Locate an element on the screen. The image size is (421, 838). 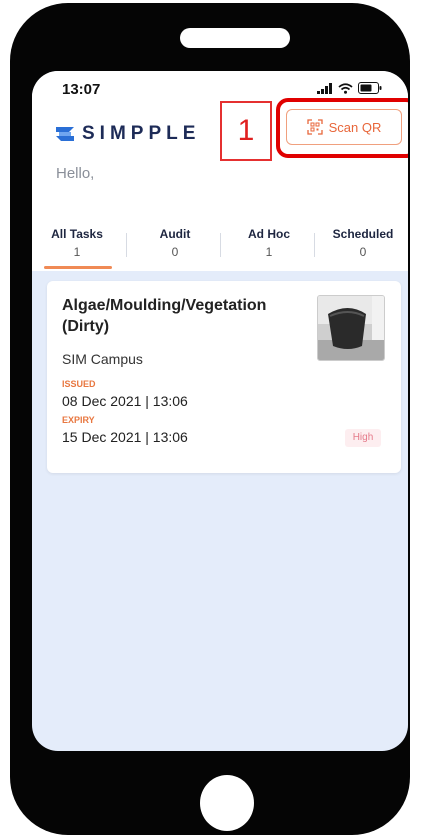
task-tabs: All Tasks 1 Audit 0 Ad Hoc 1 Scheduled 0 is located at coordinates (220, 246).